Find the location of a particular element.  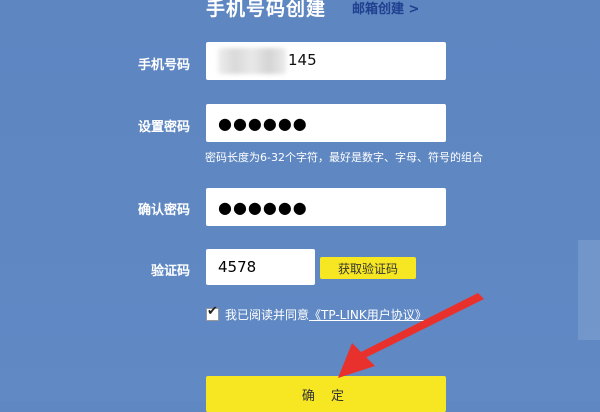

email-create-link: 邮箱创建 > is located at coordinates (385, 8).